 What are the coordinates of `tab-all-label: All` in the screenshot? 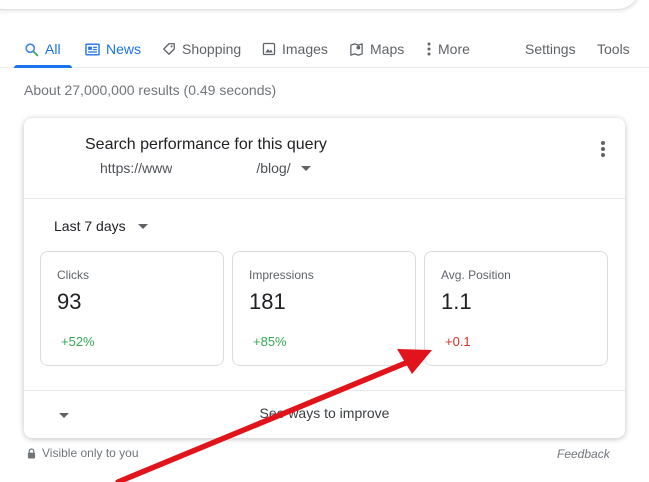 It's located at (53, 49).